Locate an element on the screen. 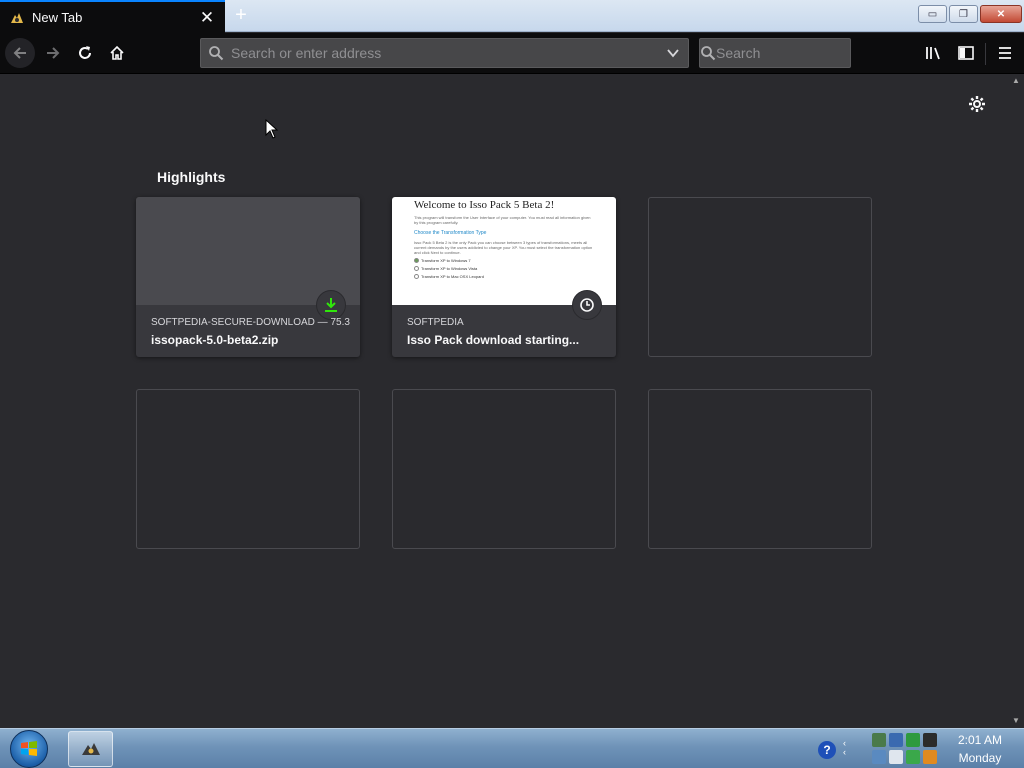 The image size is (1024, 768). preview-option: Transform XP to Mac OSX Leopard is located at coordinates (504, 276).